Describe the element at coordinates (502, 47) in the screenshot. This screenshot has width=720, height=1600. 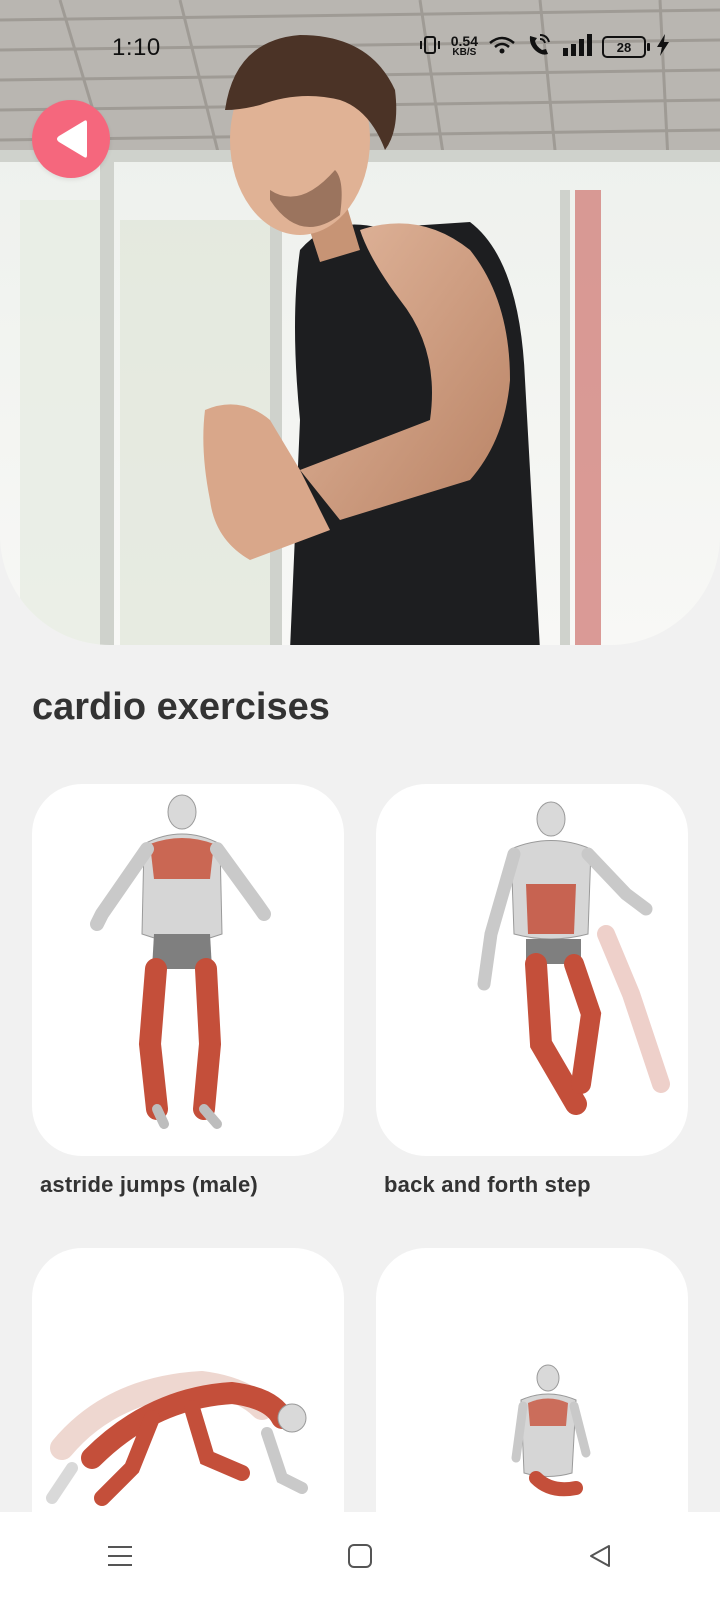
I see `wifi-icon` at that location.